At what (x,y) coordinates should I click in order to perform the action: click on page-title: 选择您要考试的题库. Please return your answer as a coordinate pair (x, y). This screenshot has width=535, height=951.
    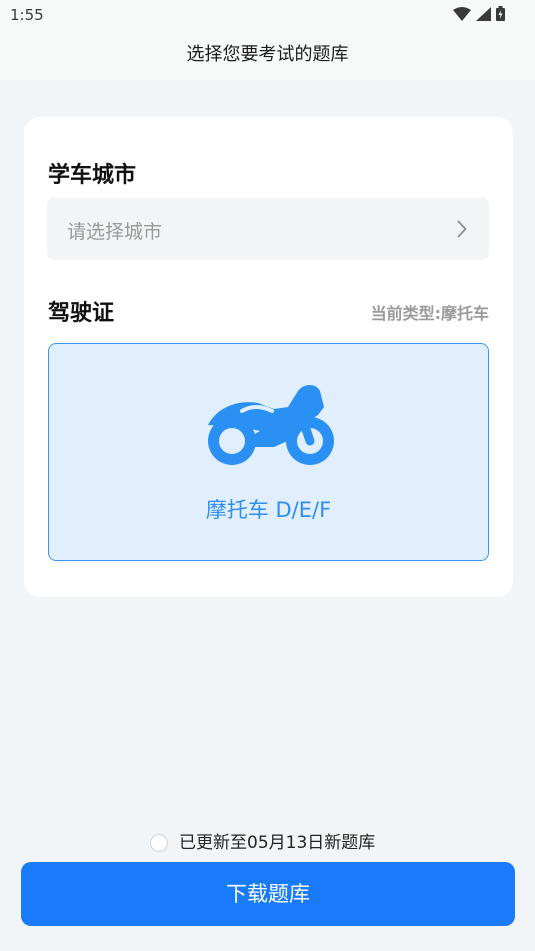
    Looking at the image, I should click on (267, 55).